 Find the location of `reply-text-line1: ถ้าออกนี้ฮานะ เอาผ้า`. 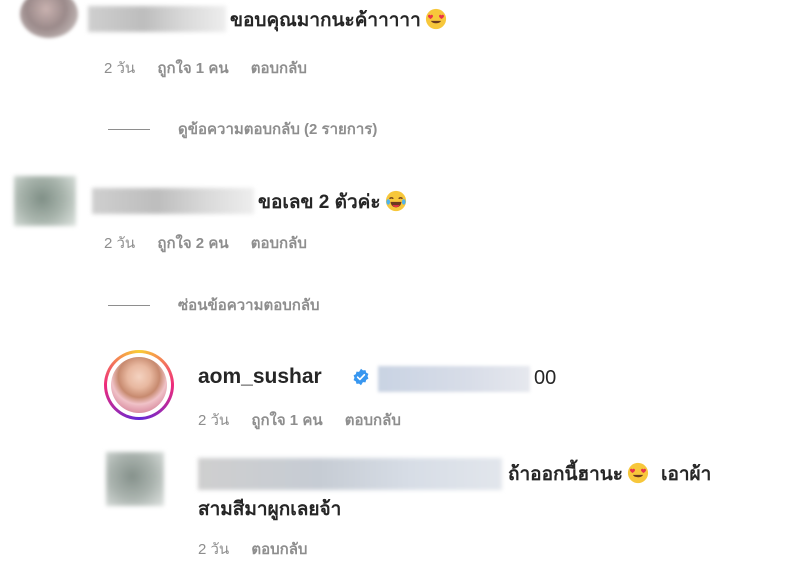

reply-text-line1: ถ้าออกนี้ฮานะ เอาผ้า is located at coordinates (609, 474).